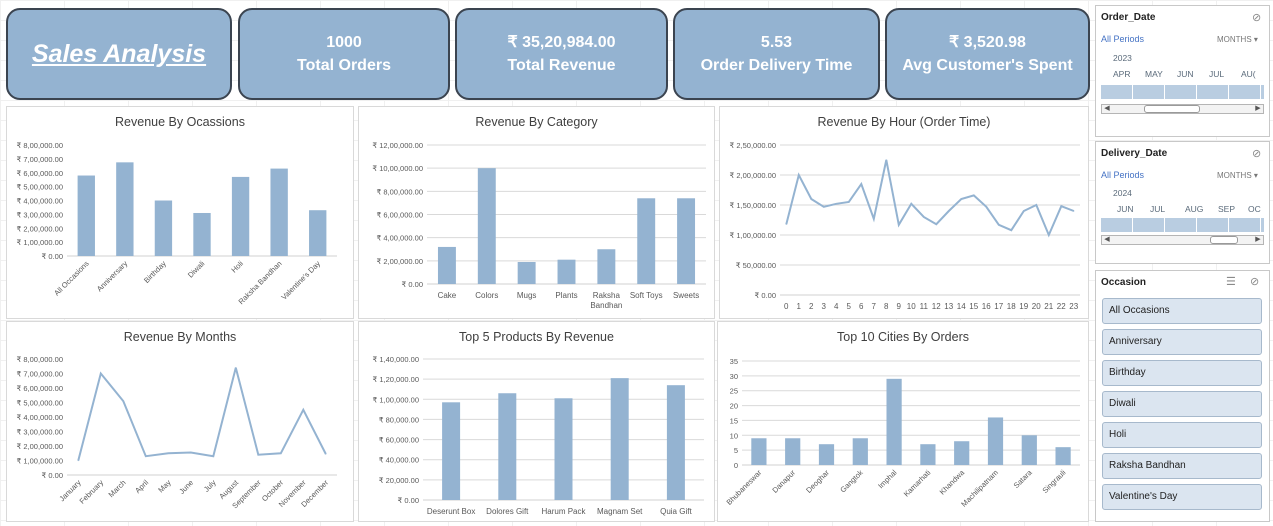 Image resolution: width=1273 pixels, height=526 pixels. What do you see at coordinates (507, 511) in the screenshot?
I see `x-tick-label: Dolores Gift` at bounding box center [507, 511].